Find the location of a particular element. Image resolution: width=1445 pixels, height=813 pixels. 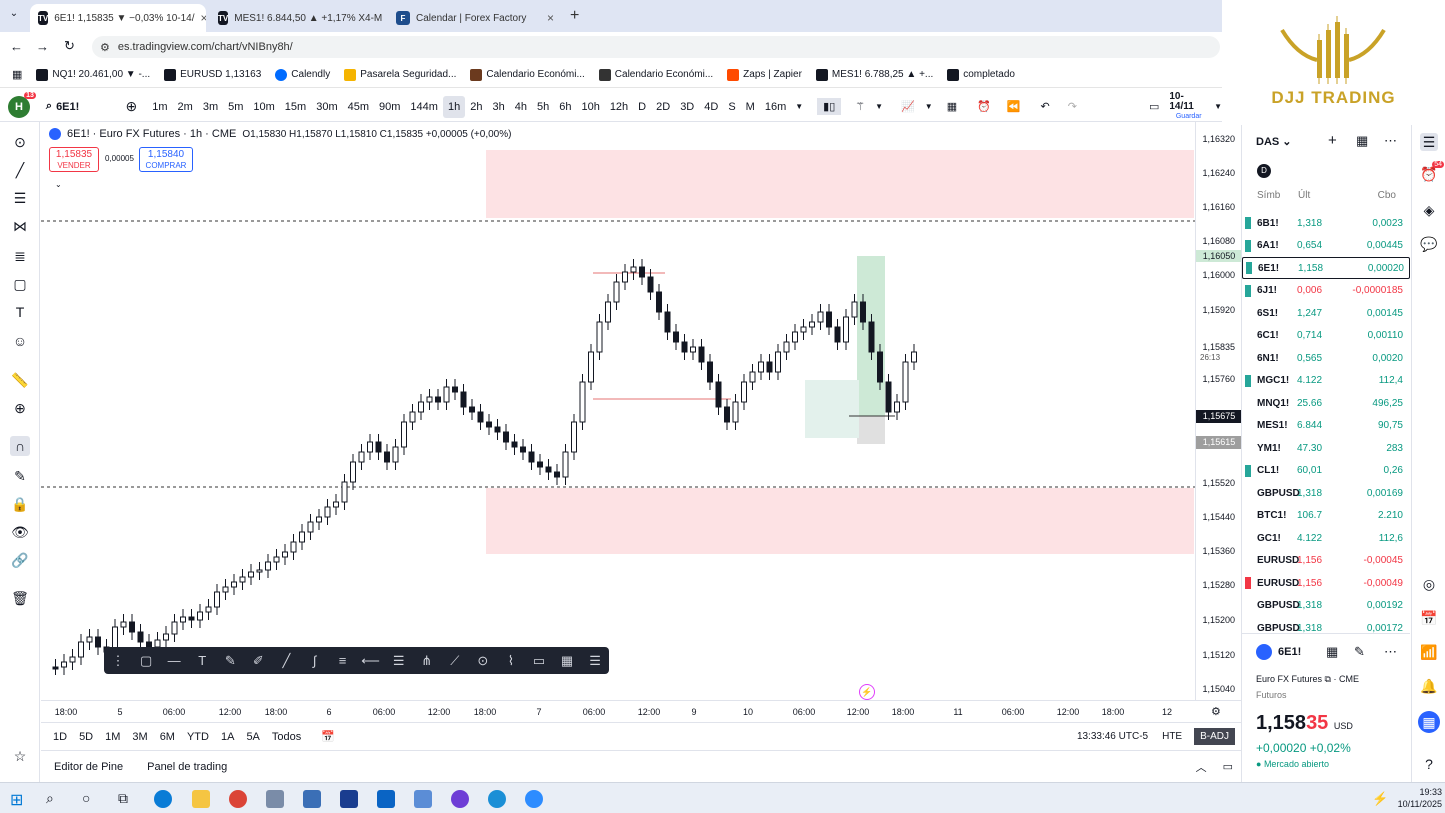

watchlist-row: GBPUSD 1,318 0,00169 is located at coordinates (1326, 493).